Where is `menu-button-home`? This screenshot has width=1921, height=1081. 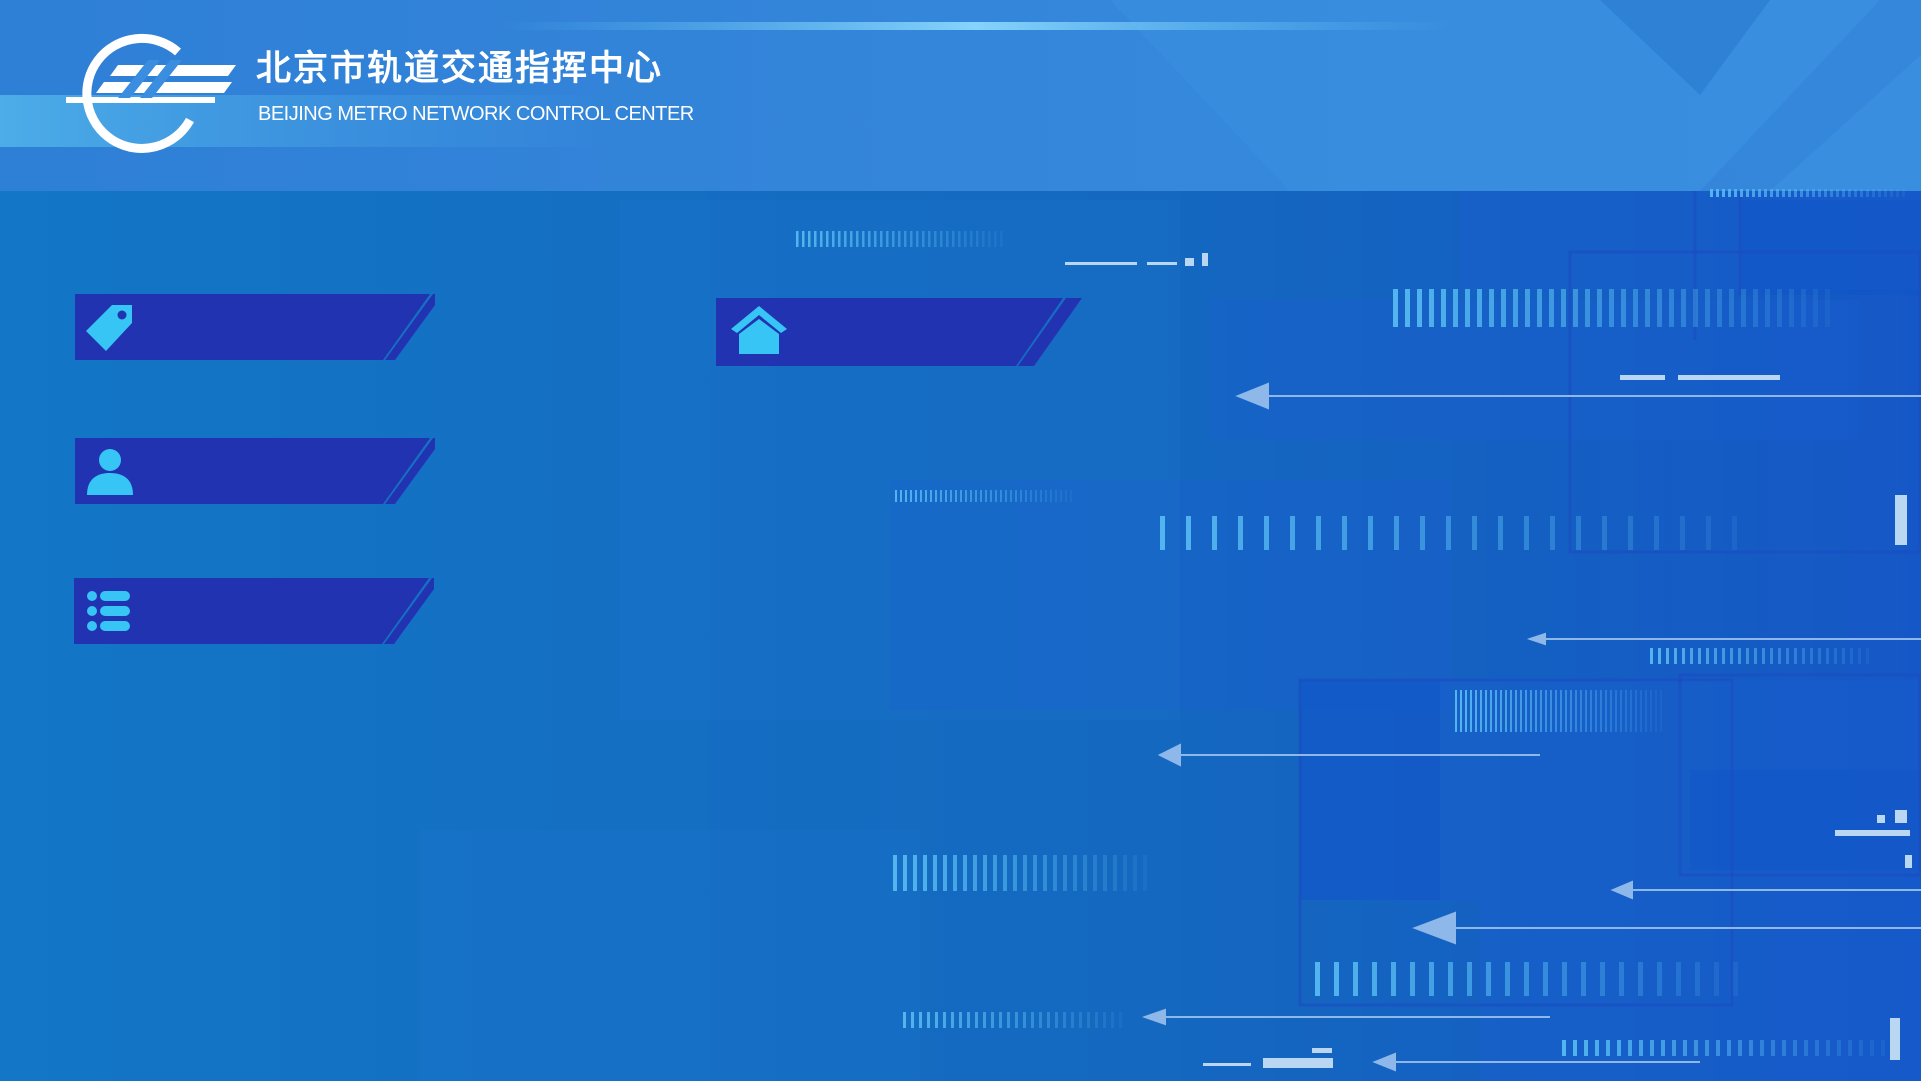 menu-button-home is located at coordinates (901, 332).